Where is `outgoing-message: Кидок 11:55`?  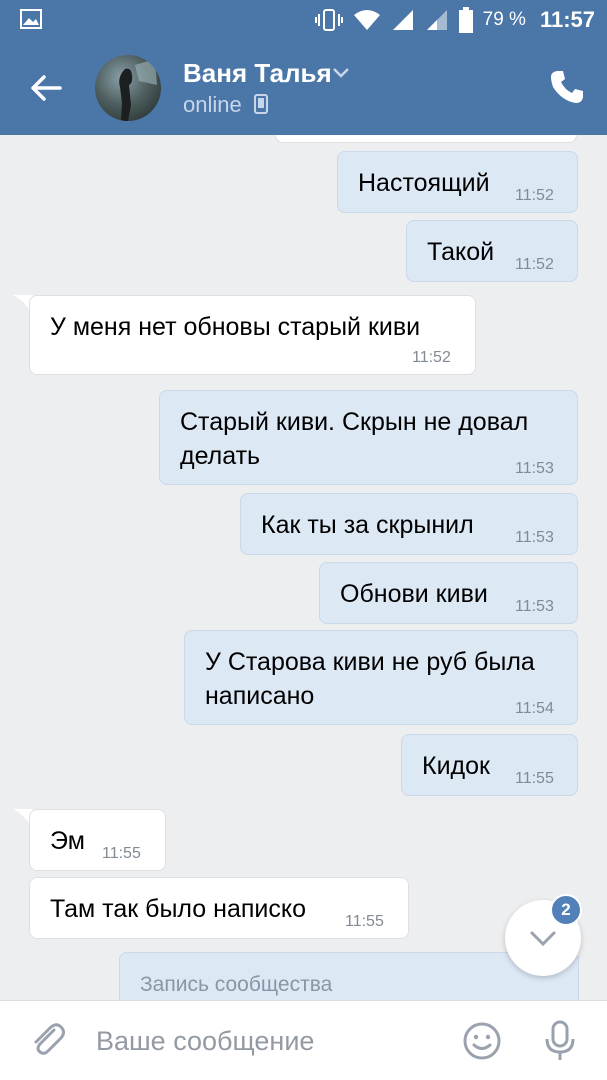 outgoing-message: Кидок 11:55 is located at coordinates (489, 765).